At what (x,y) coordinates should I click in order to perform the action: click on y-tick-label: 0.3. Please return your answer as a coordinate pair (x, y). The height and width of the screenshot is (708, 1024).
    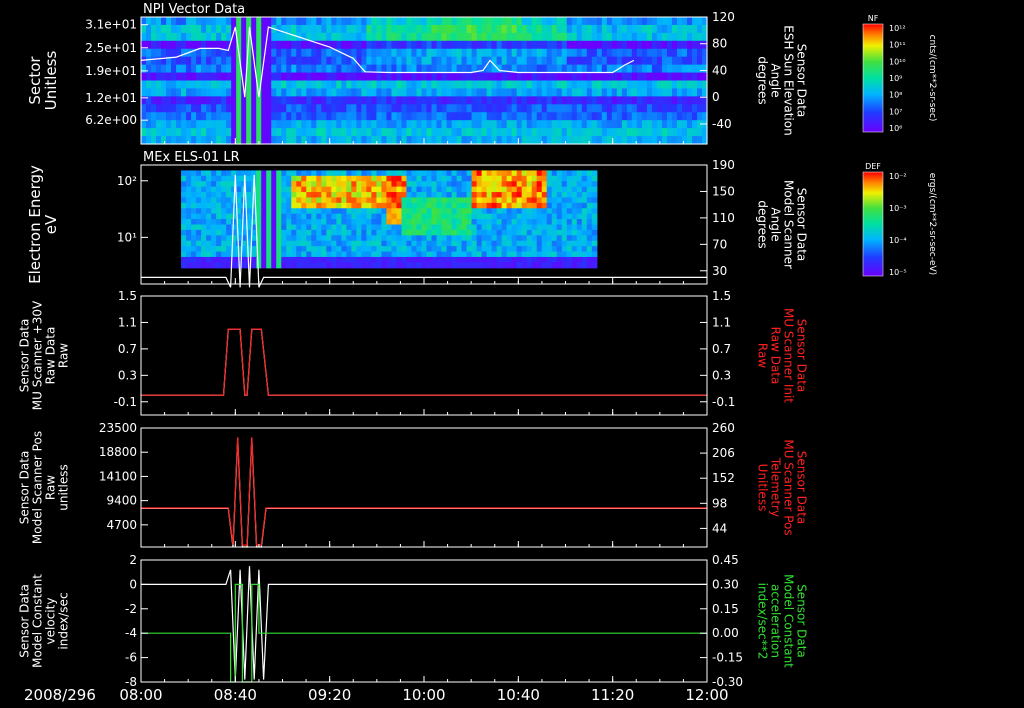
    Looking at the image, I should click on (127, 375).